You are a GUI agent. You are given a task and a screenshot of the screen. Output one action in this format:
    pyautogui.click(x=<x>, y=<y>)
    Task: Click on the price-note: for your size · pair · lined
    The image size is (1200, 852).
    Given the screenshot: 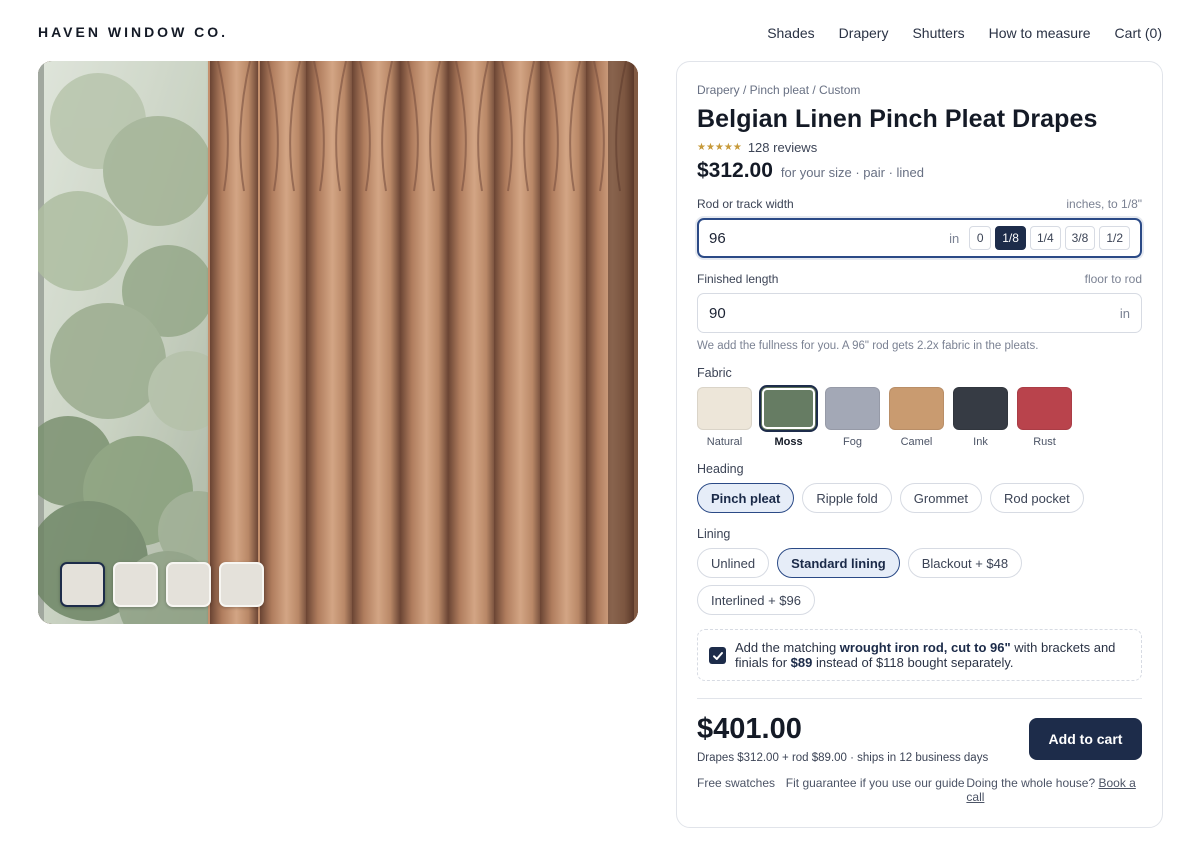 What is the action you would take?
    pyautogui.click(x=852, y=172)
    